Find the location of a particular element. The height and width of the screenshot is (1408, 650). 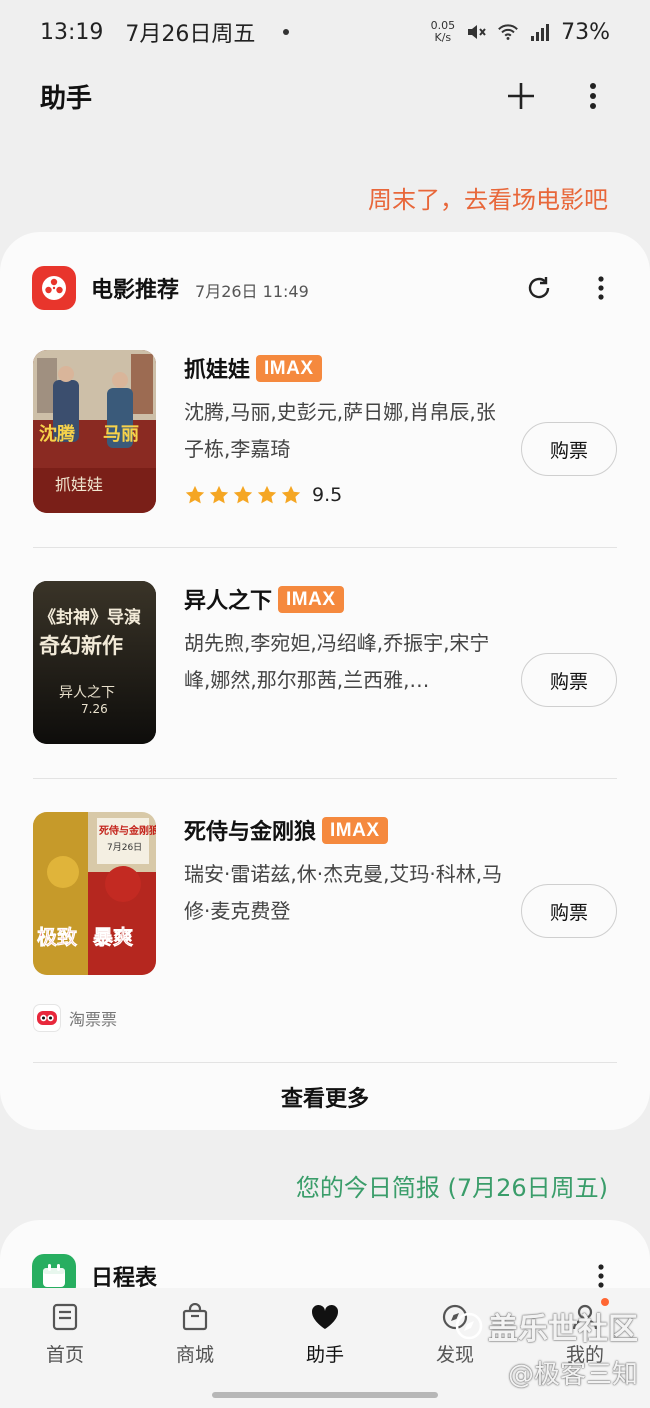

svg-text: 极致 is located at coordinates (57, 937).